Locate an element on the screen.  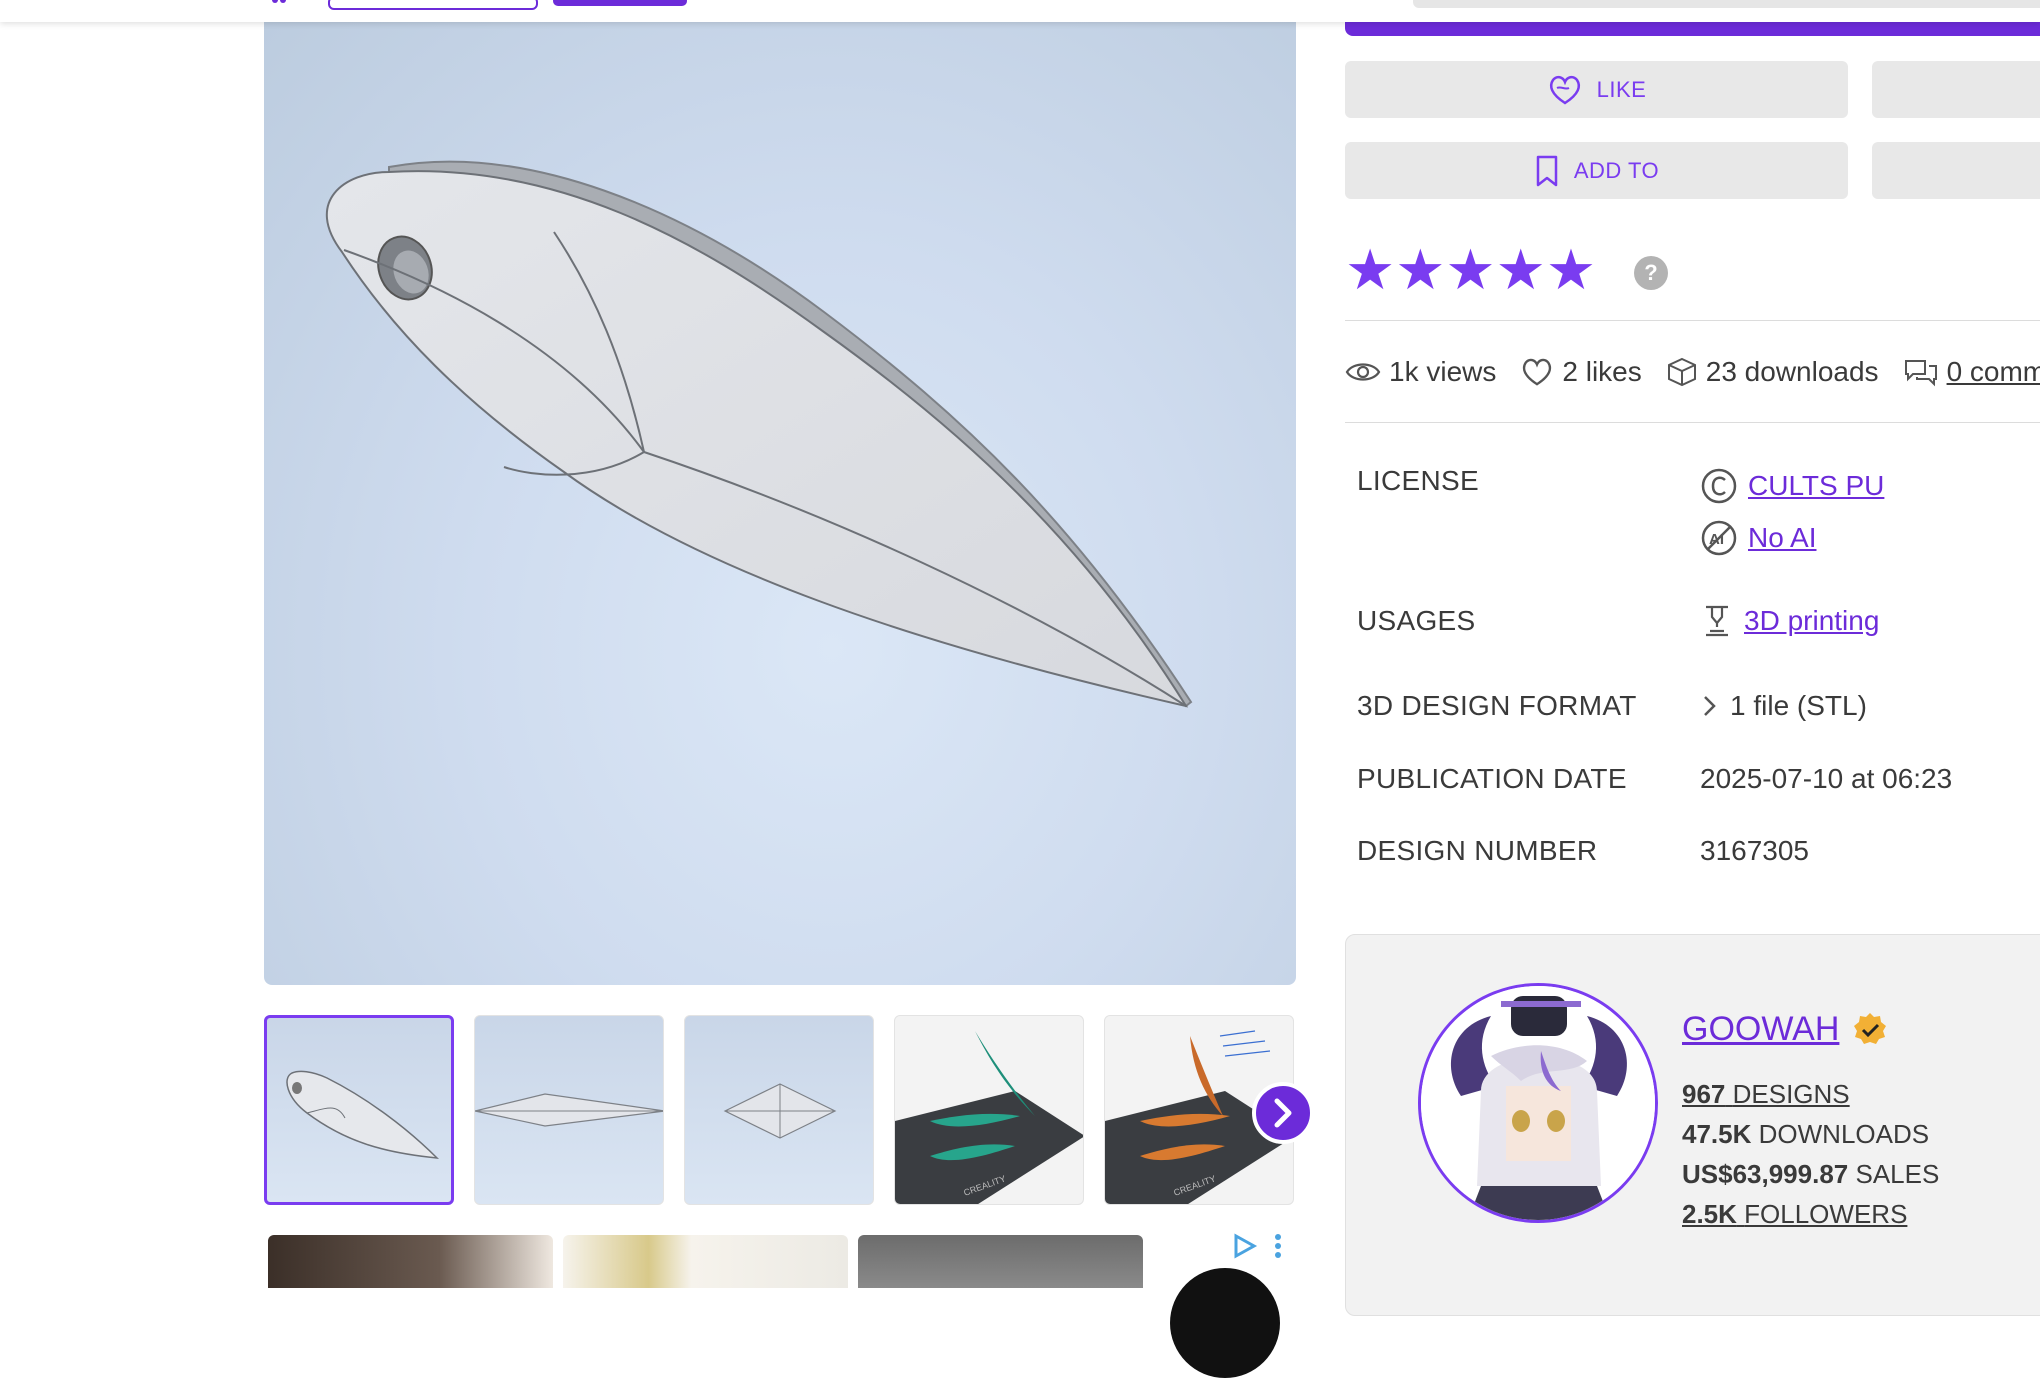
thumbnail-1-image is located at coordinates (363, 1114).